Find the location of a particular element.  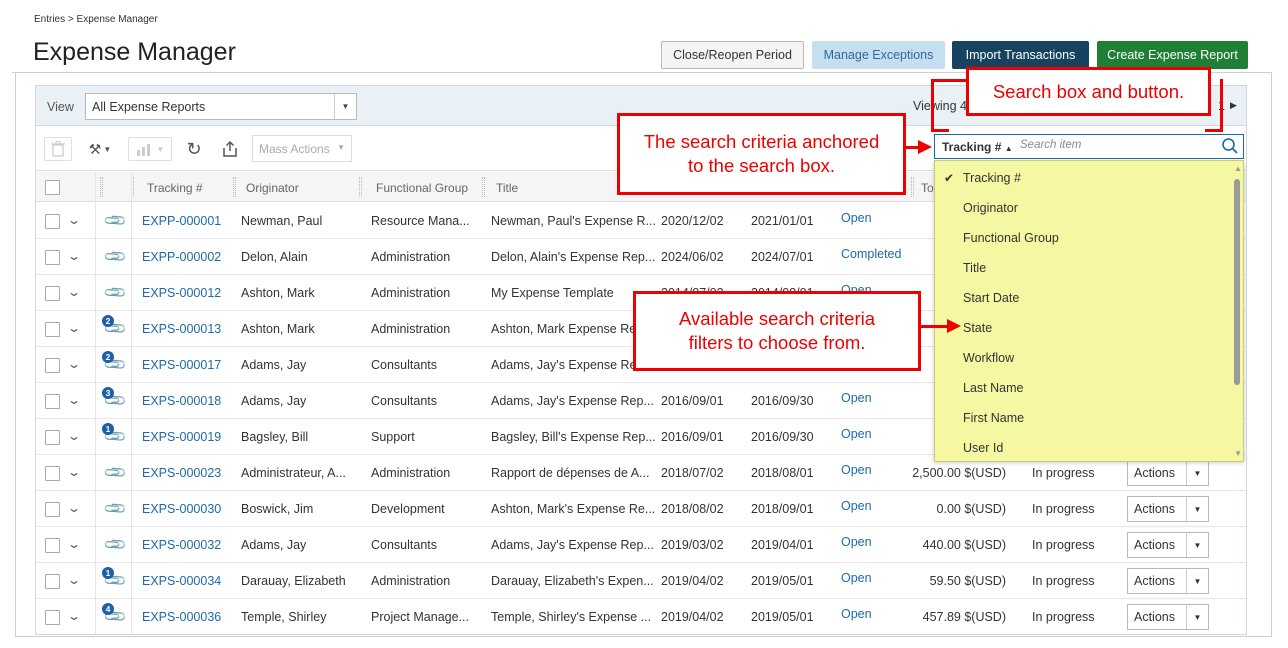

tracking-link: EXPS-000013 is located at coordinates (182, 329).